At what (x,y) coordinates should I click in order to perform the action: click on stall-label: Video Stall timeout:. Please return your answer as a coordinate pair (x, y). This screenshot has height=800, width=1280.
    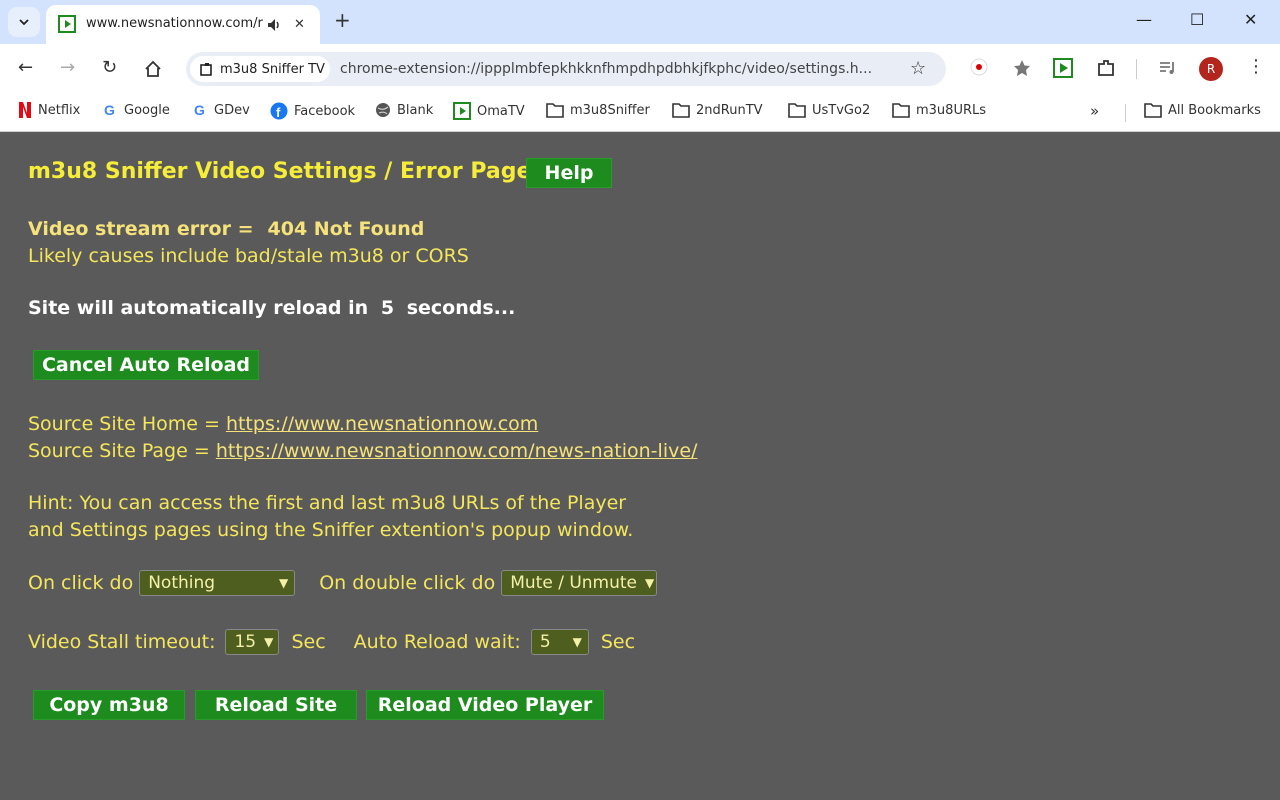
    Looking at the image, I should click on (122, 642).